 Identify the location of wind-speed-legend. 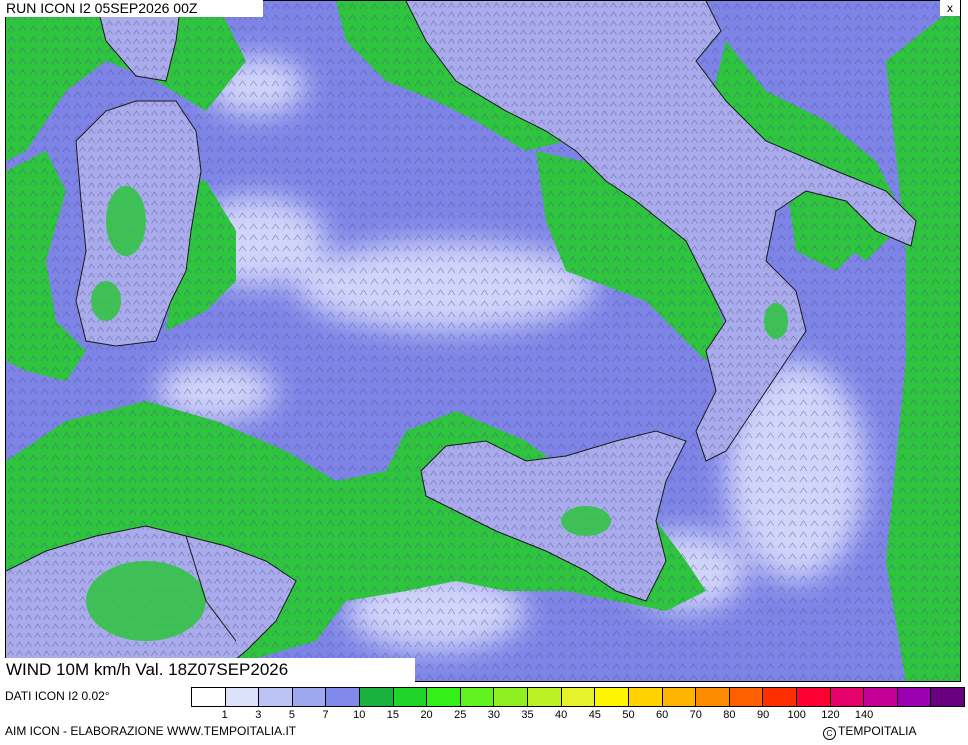
(578, 697).